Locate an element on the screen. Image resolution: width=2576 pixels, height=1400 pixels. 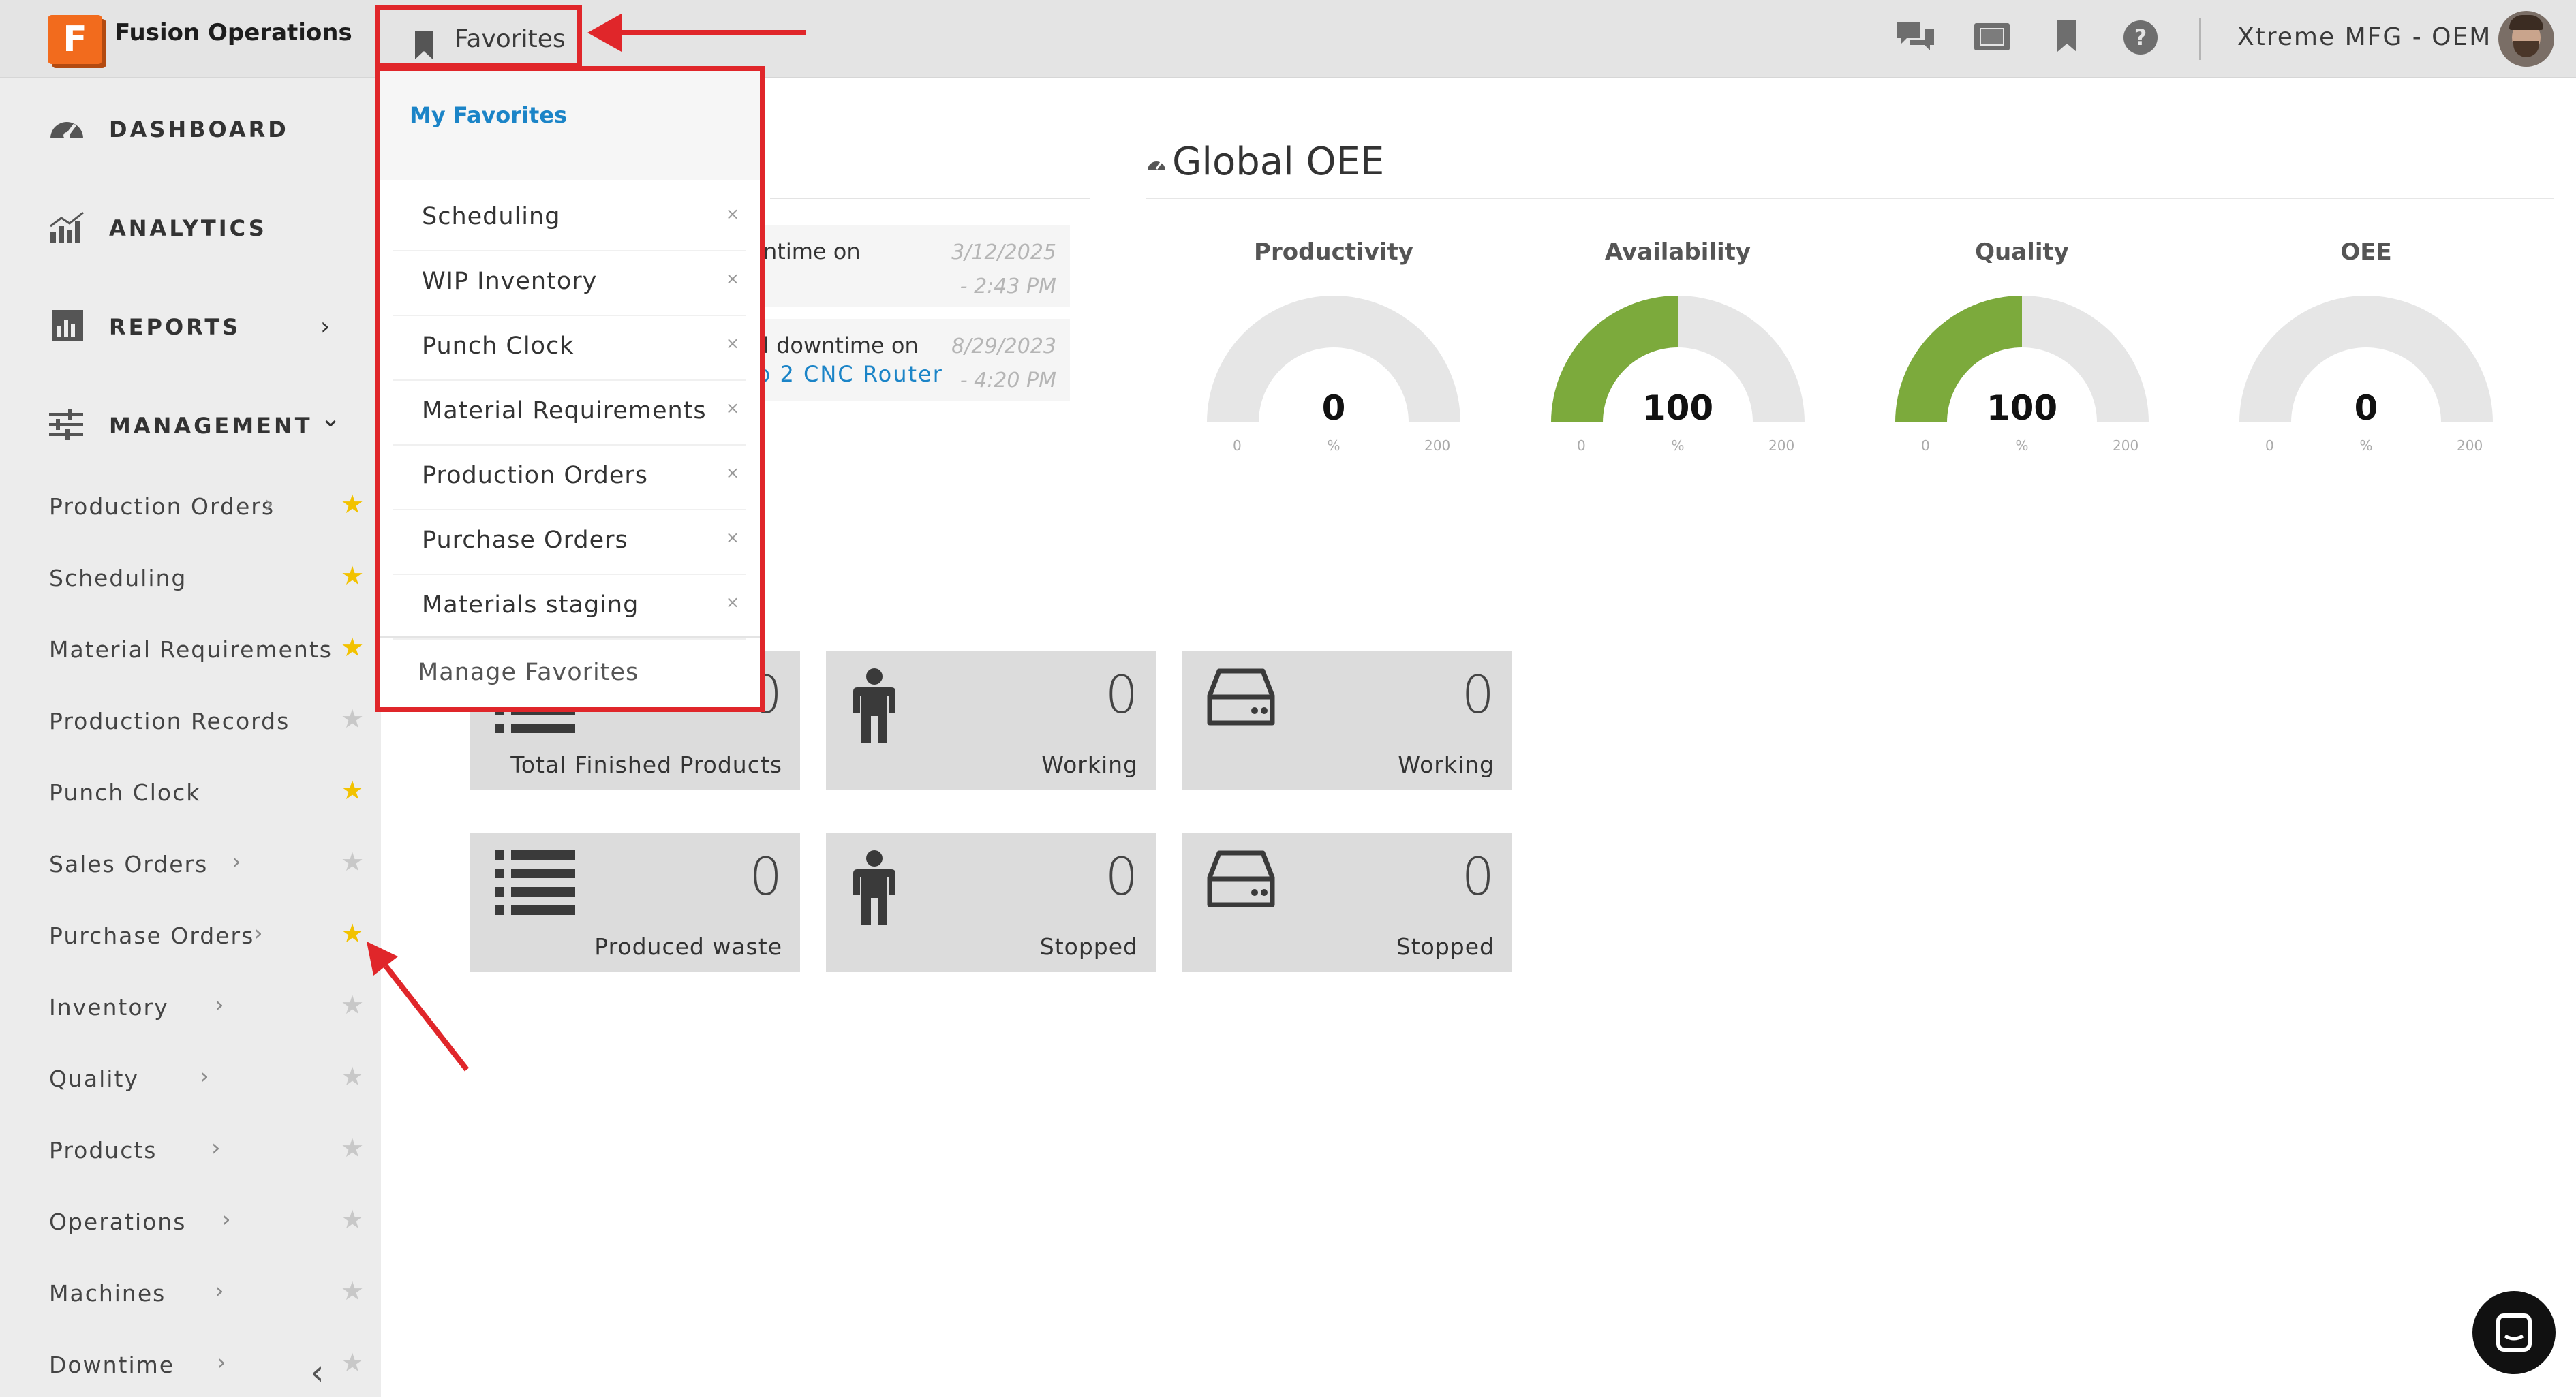
sidebar-item-punch-clock: Punch Clock ★ is located at coordinates (190, 792).